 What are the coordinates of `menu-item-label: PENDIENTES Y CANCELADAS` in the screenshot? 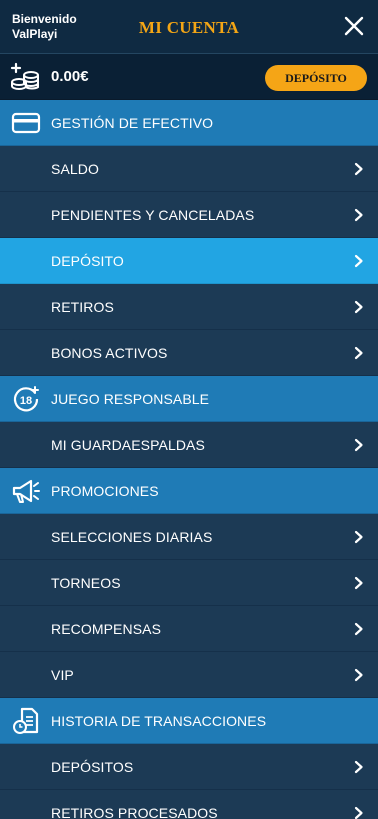 It's located at (153, 215).